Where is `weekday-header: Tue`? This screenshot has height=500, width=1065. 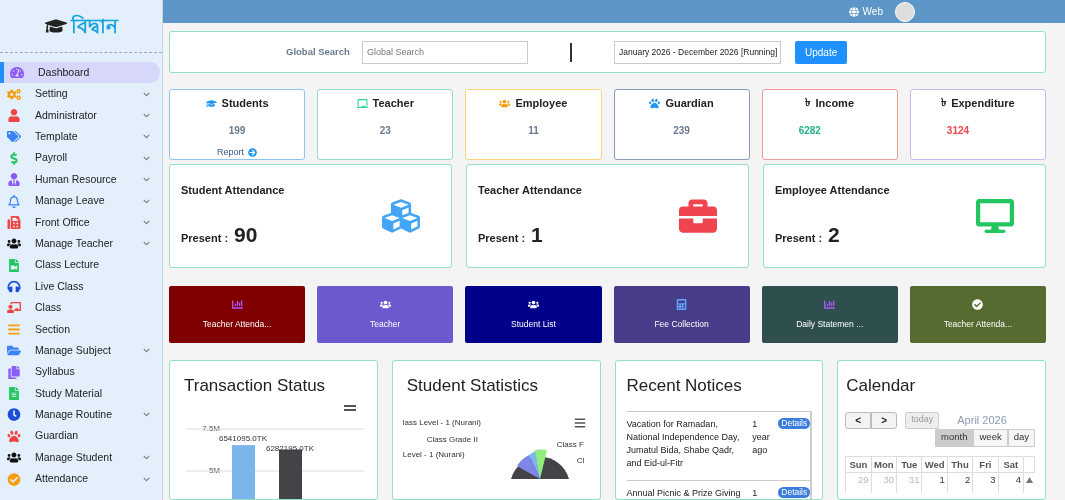
weekday-header: Tue is located at coordinates (910, 464).